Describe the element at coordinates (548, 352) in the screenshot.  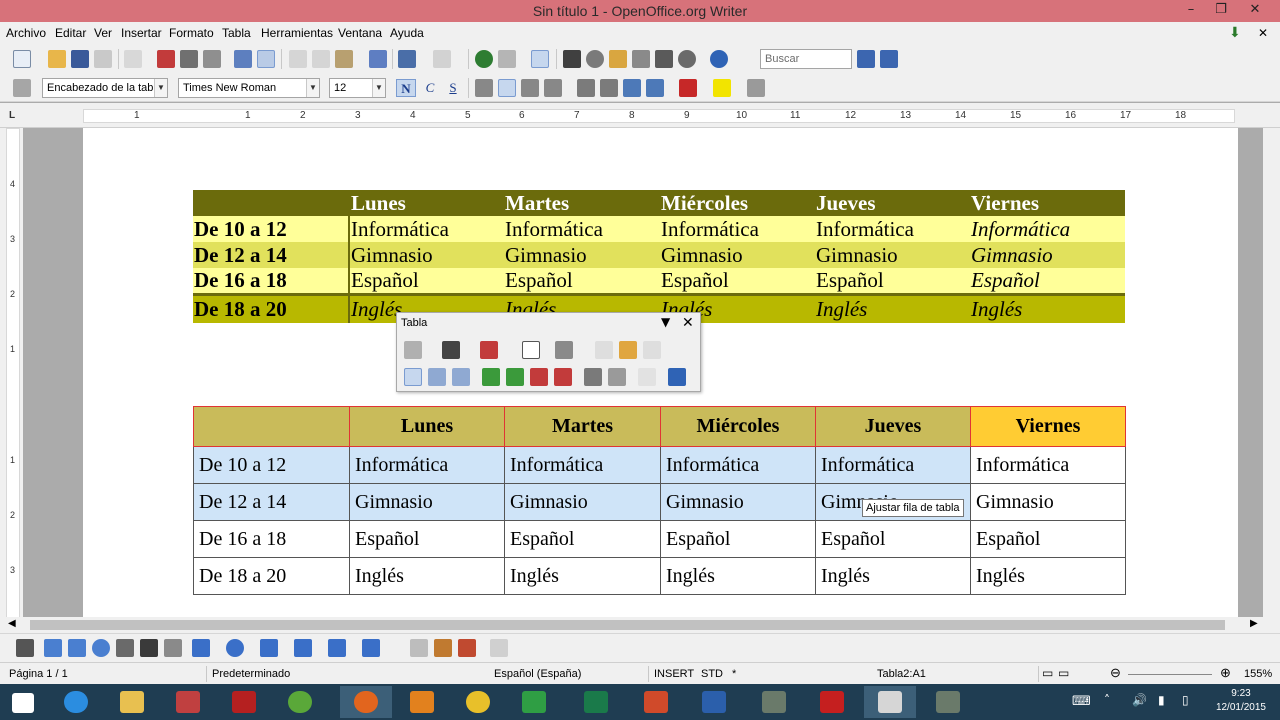
I see `table-floating-toolbar: Tabla ▼ ✕` at that location.